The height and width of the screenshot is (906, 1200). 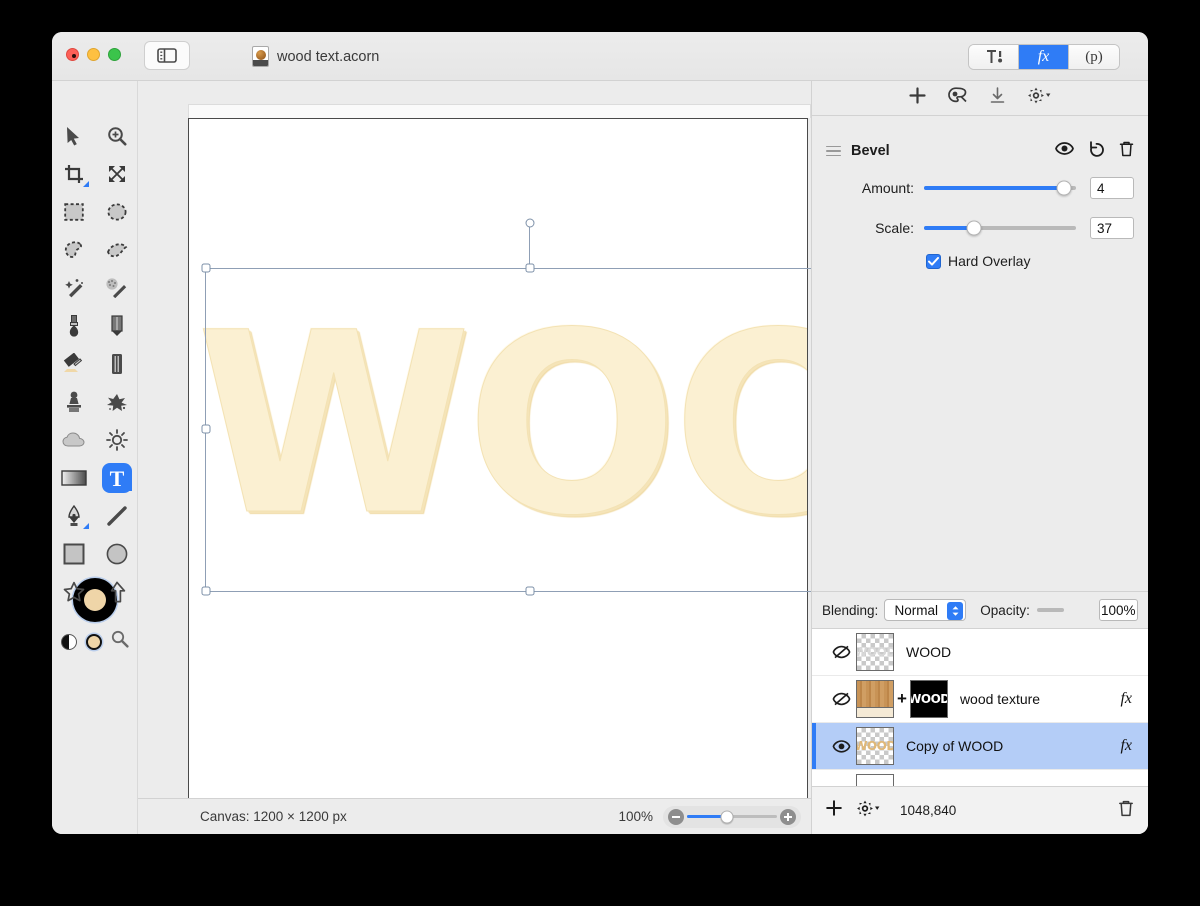 What do you see at coordinates (116, 326) in the screenshot?
I see `pencil-tool` at bounding box center [116, 326].